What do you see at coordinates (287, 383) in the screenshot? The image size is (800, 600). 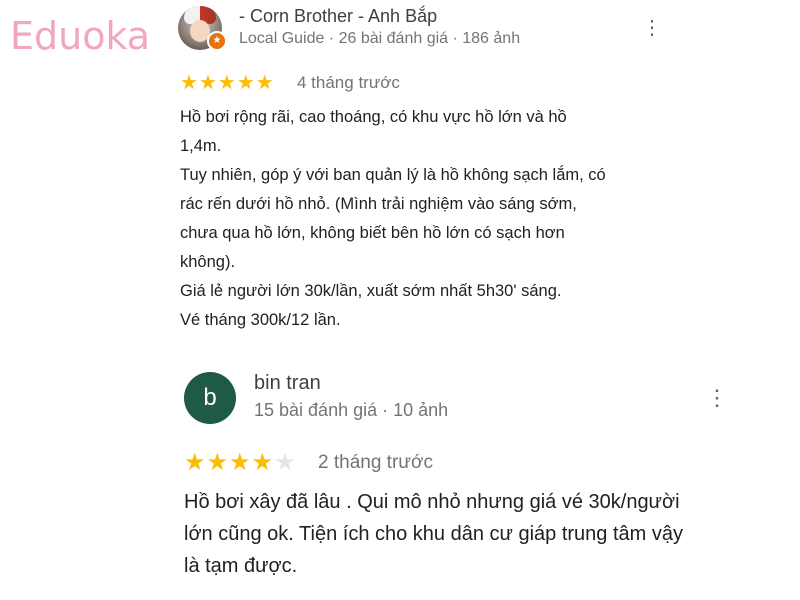 I see `reviewer-name: bin tran` at bounding box center [287, 383].